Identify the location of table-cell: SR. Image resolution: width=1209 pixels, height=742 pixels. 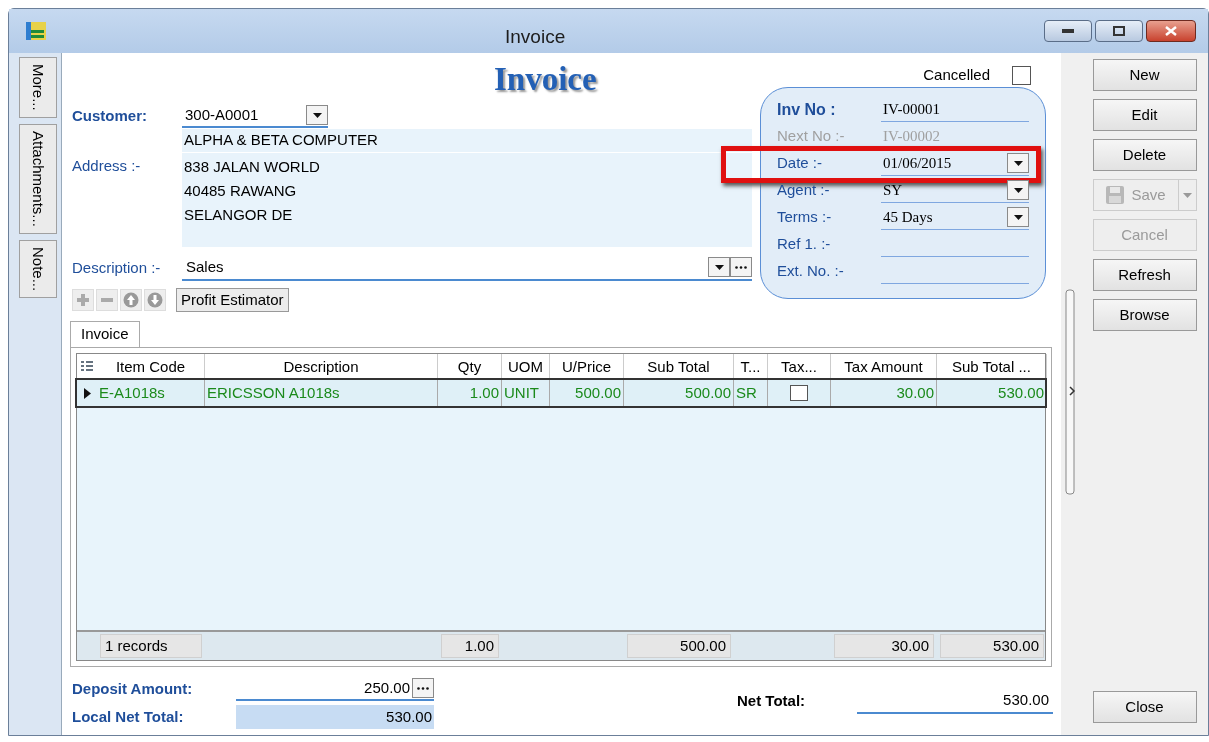
(751, 393).